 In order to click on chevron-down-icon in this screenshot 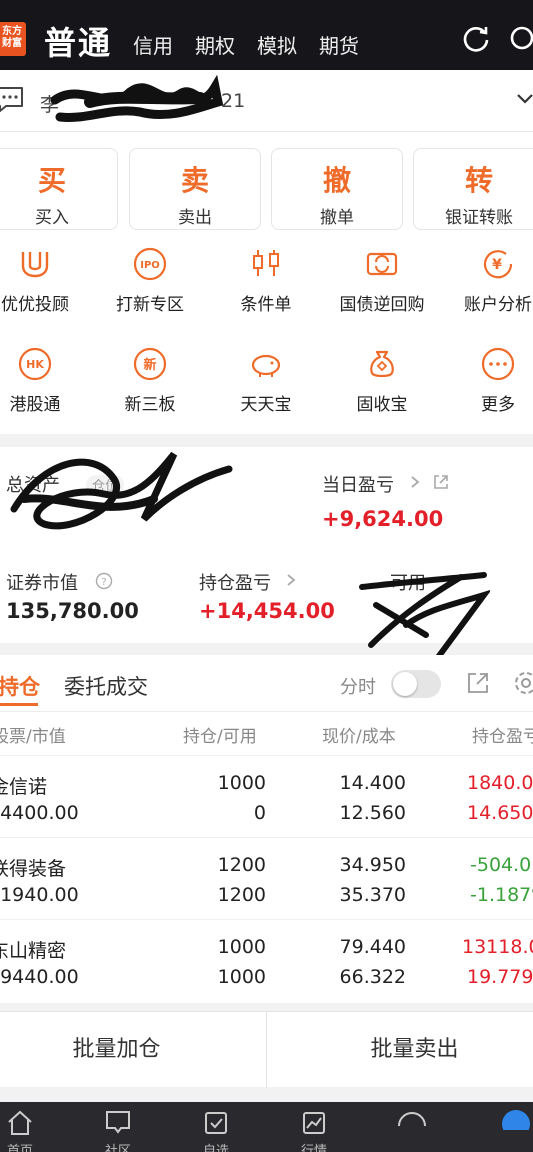, I will do `click(524, 99)`.